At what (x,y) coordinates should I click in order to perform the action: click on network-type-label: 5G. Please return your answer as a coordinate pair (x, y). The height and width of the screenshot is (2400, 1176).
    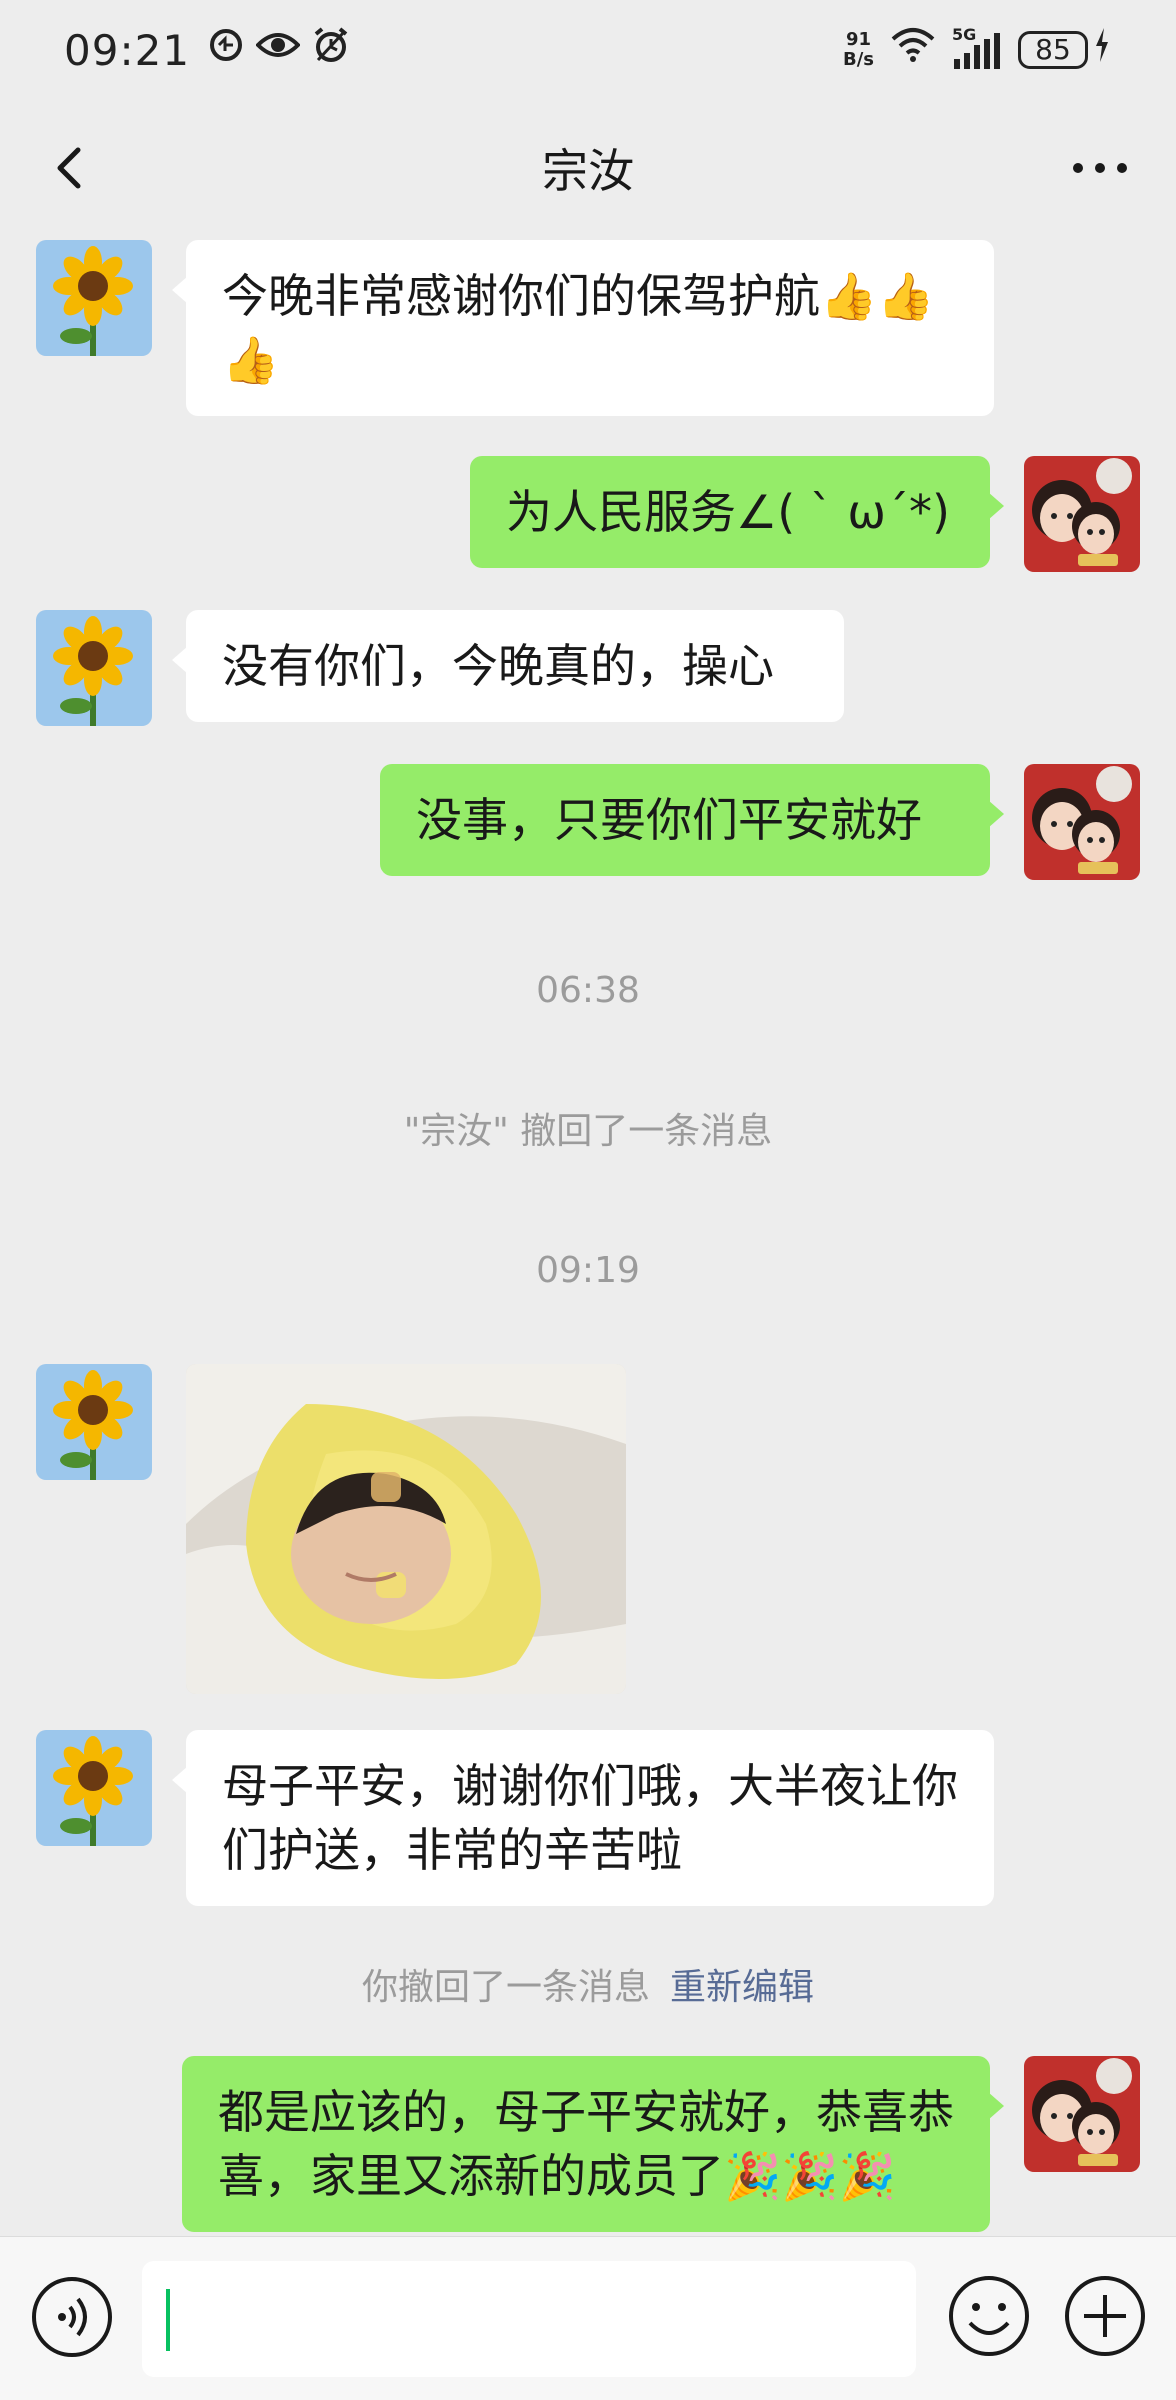
    Looking at the image, I should click on (964, 34).